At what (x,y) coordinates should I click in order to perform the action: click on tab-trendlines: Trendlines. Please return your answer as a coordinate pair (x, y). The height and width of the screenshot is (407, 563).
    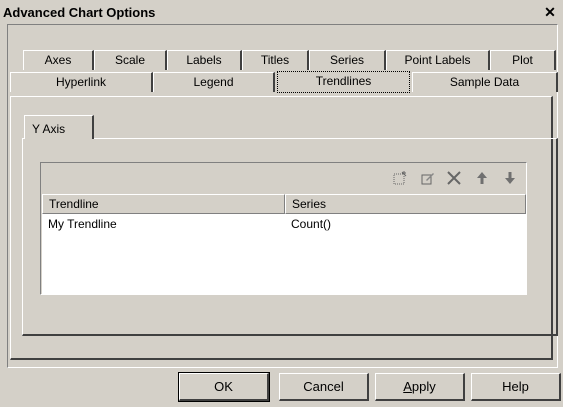
    Looking at the image, I should click on (343, 82).